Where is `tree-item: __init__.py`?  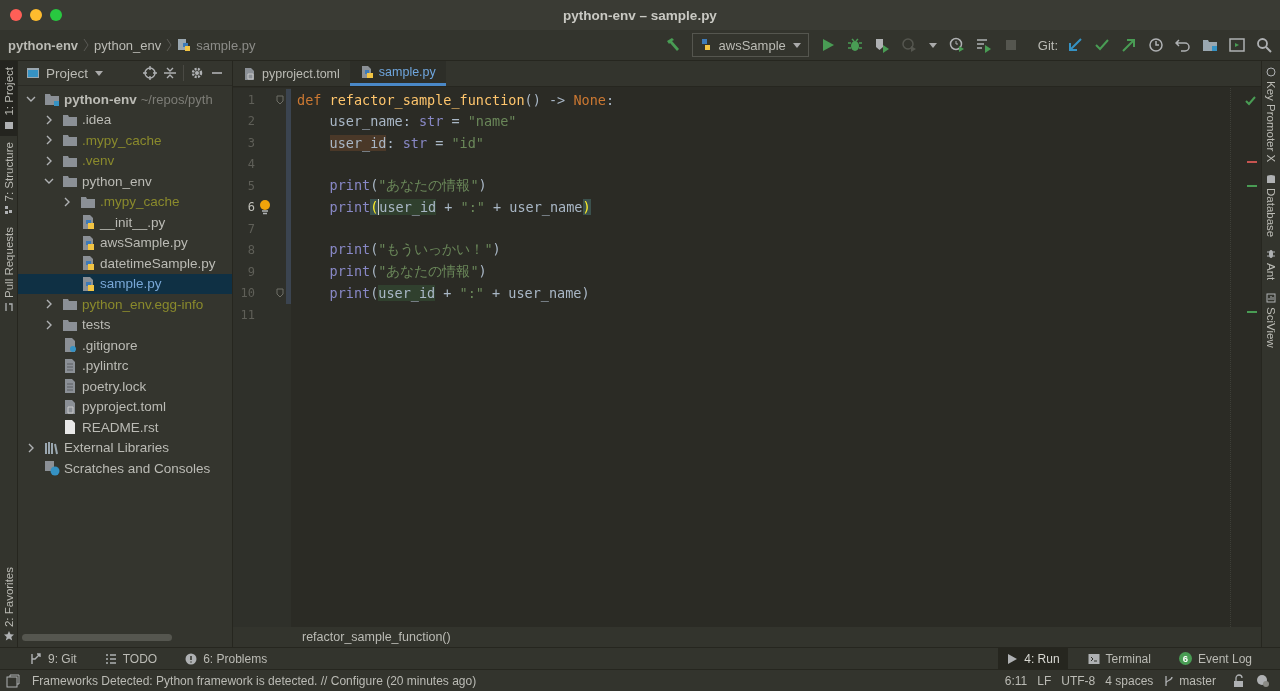
tree-item: __init__.py is located at coordinates (125, 222).